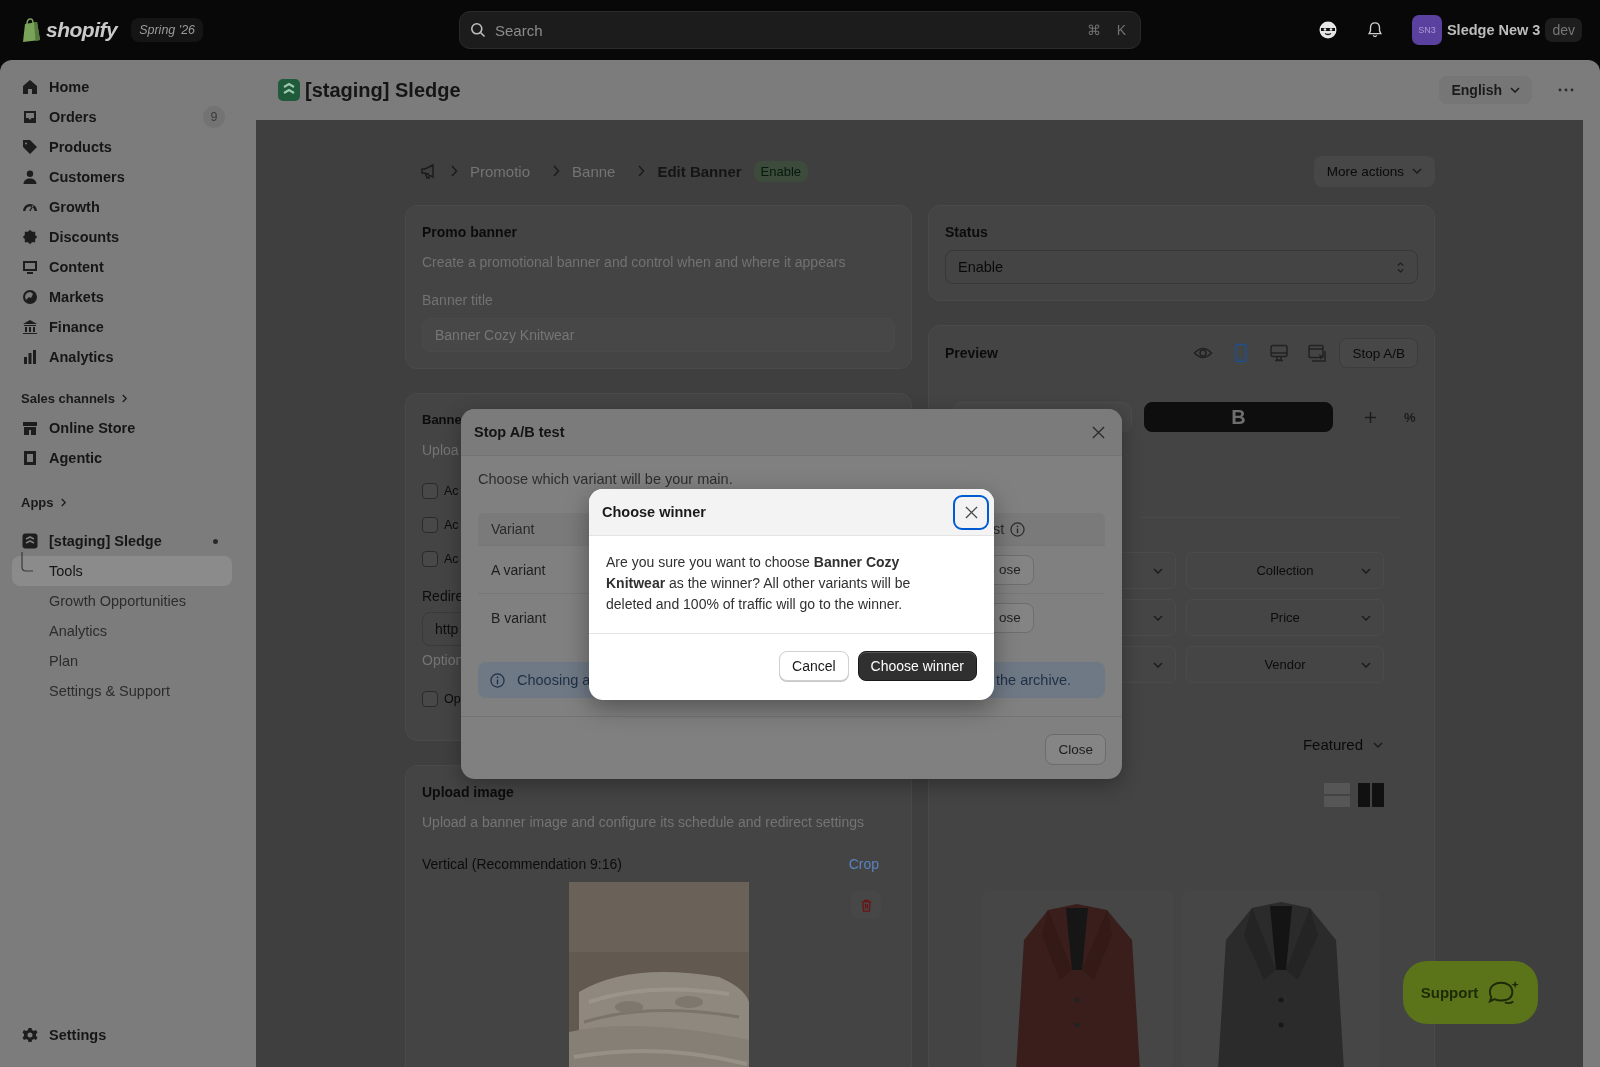 Image resolution: width=1600 pixels, height=1067 pixels. I want to click on tag-icon, so click(30, 147).